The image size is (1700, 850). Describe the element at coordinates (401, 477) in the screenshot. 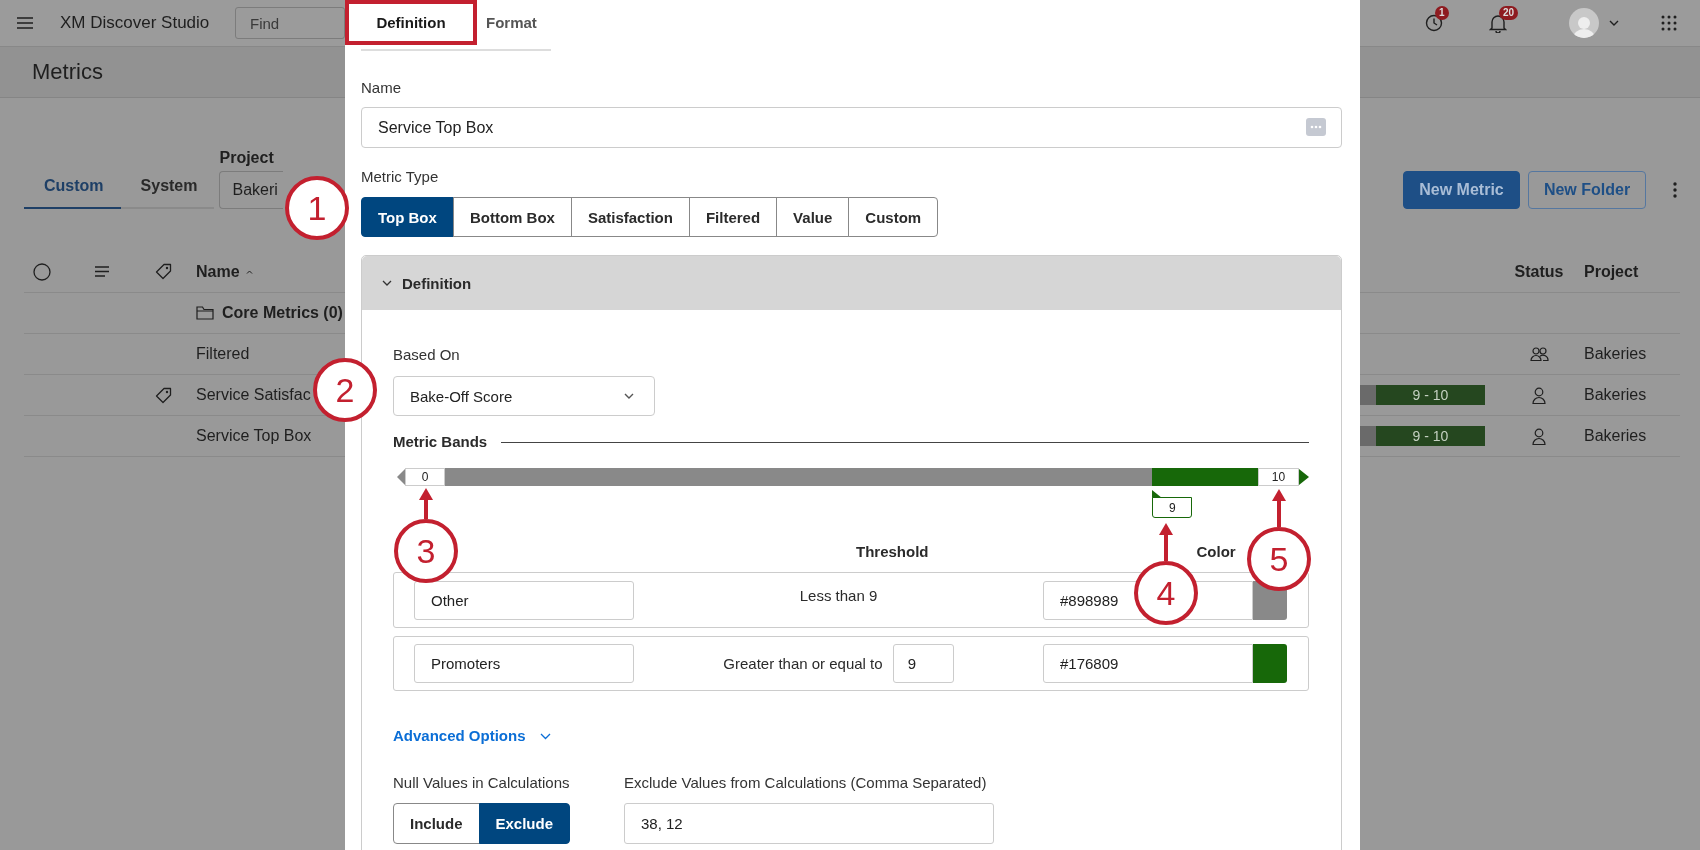

I see `left-end-icon` at that location.